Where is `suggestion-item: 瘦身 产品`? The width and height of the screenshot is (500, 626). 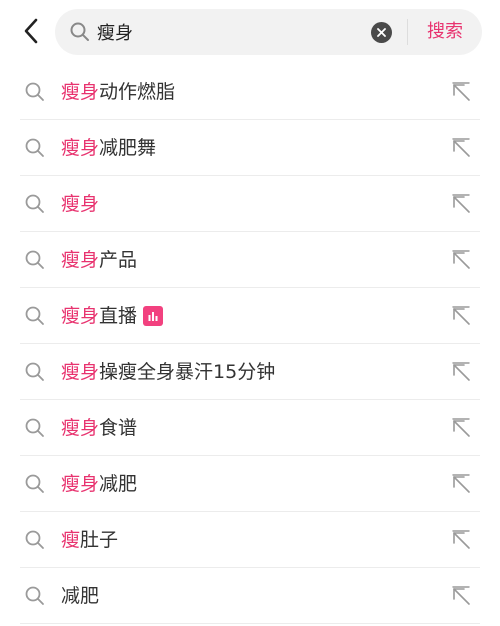
suggestion-item: 瘦身 产品 is located at coordinates (250, 260).